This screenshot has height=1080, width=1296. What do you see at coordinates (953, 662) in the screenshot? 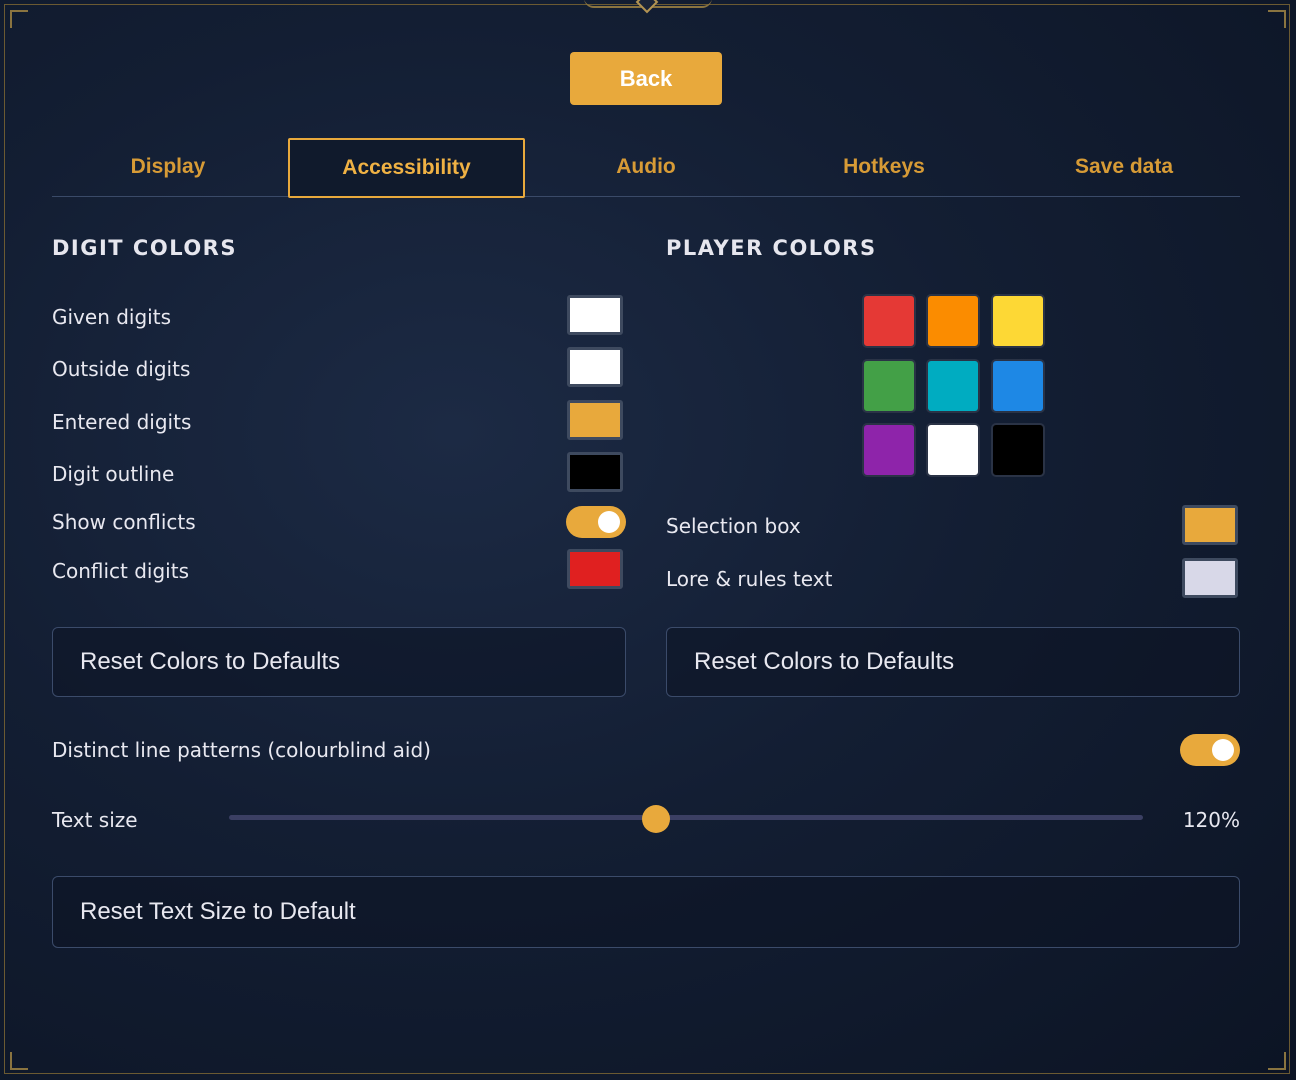
I see `reset-player-colors-button: Reset Colors to Defaults` at bounding box center [953, 662].